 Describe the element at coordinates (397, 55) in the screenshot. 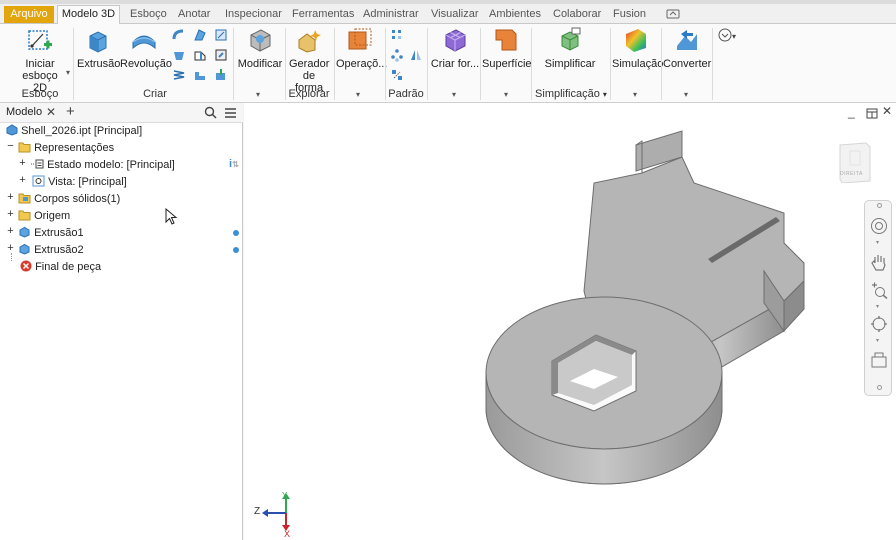

I see `circular-pattern-icon` at that location.